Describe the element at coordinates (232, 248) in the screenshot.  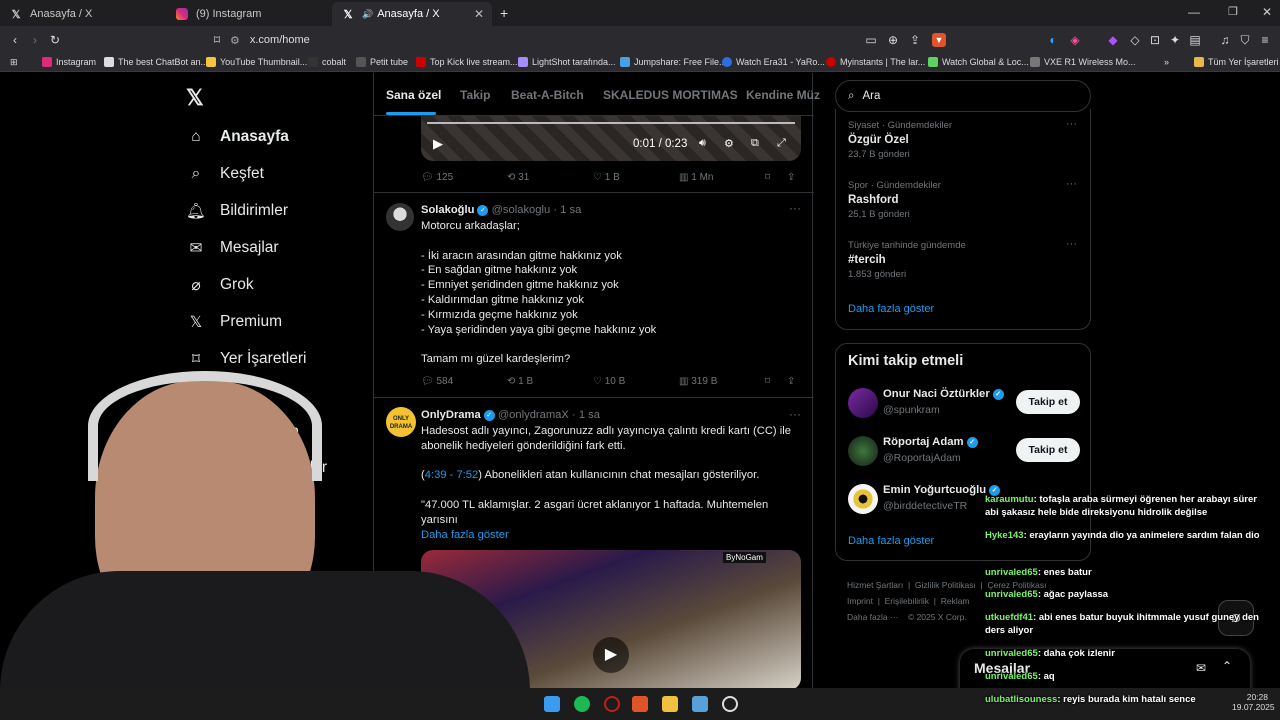
I see `nav-messages: ✉ Mesajlar` at that location.